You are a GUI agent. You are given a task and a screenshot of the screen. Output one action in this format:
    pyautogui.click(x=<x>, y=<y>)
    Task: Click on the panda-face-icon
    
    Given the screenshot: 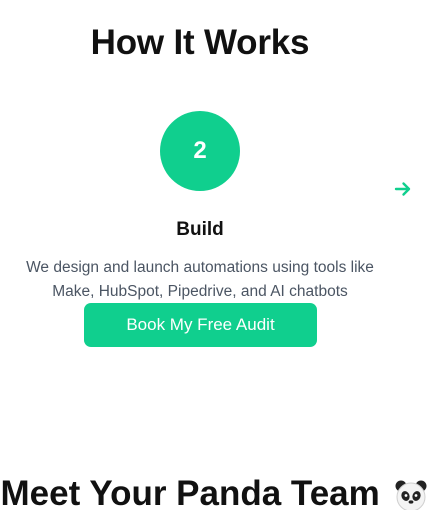 What is the action you would take?
    pyautogui.click(x=410, y=495)
    